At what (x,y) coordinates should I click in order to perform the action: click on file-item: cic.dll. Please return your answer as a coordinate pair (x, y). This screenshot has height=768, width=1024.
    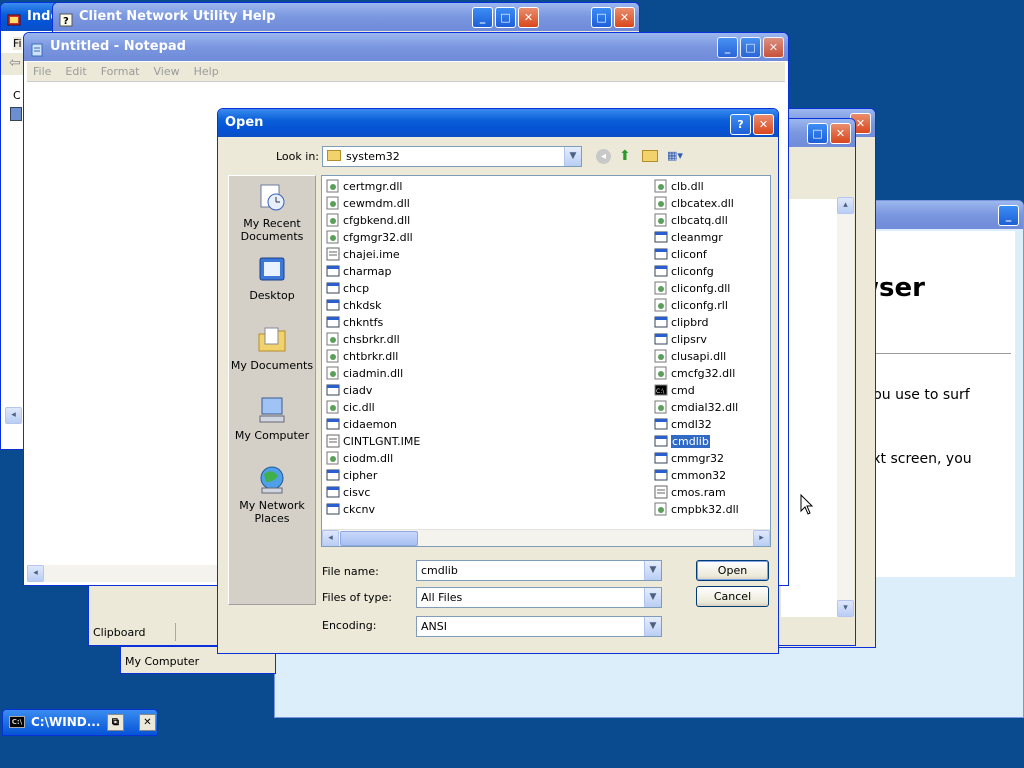
    Looking at the image, I should click on (349, 407).